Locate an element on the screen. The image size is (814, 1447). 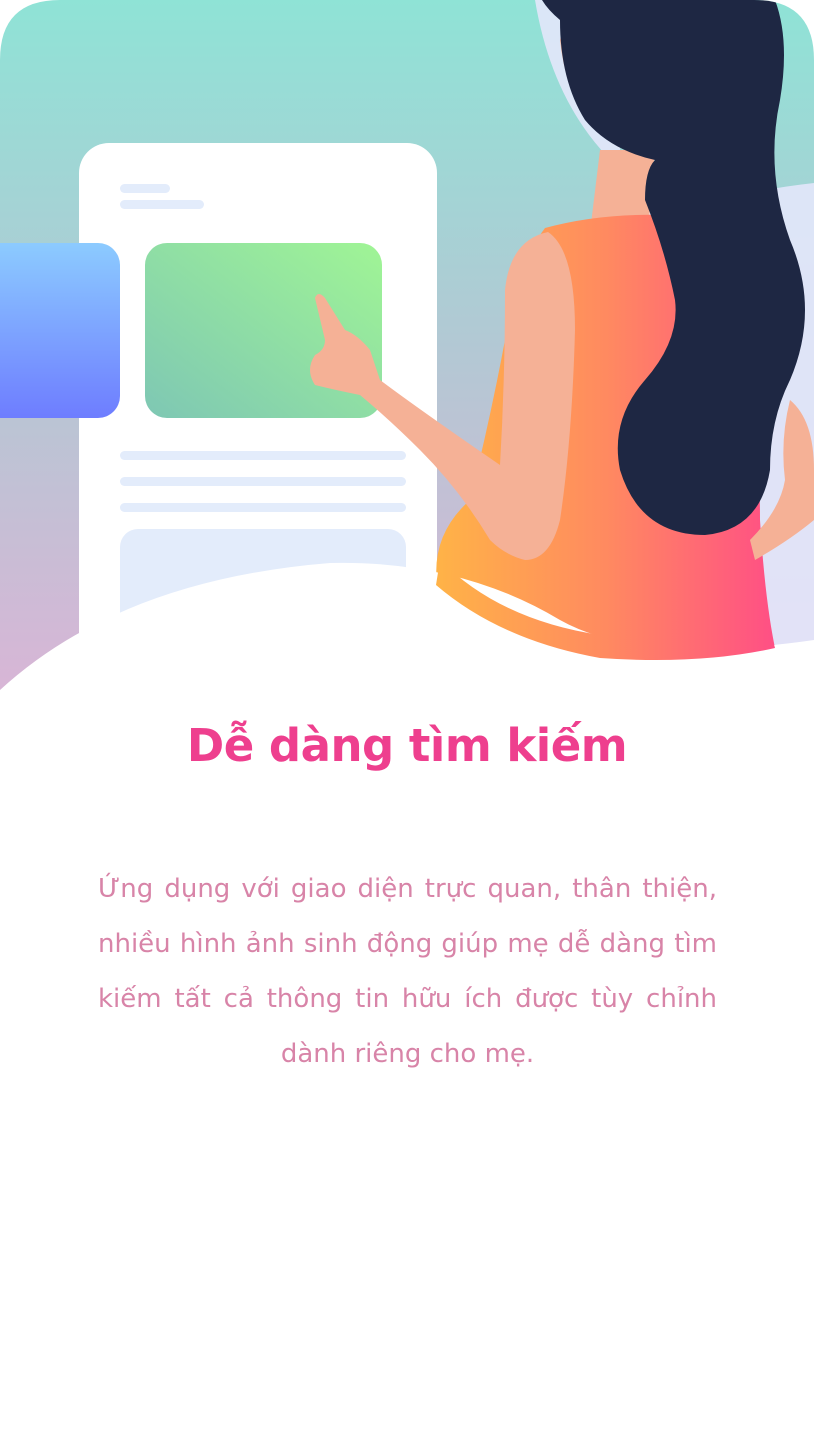
onboarding-title: Dễ dàng tìm kiếm is located at coordinates (407, 745).